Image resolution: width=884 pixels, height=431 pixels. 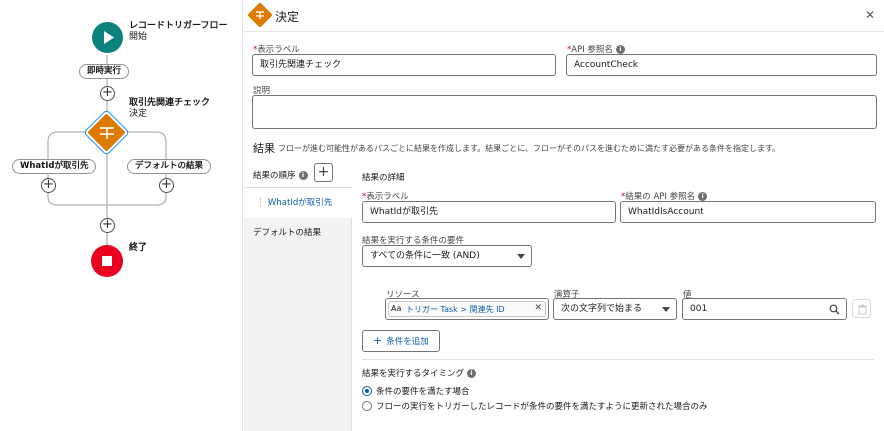 What do you see at coordinates (447, 256) in the screenshot?
I see `condition-requirement-select: すべての条件に一致 (AND)` at bounding box center [447, 256].